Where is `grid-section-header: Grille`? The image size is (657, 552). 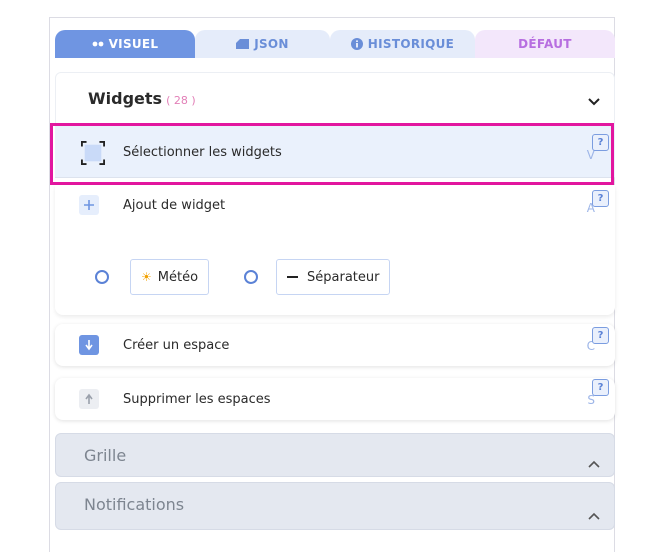 grid-section-header: Grille is located at coordinates (335, 455).